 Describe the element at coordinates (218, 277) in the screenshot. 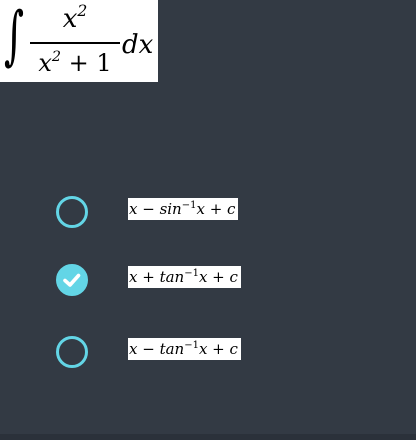

I see `answer-2-text-b: x + c` at that location.